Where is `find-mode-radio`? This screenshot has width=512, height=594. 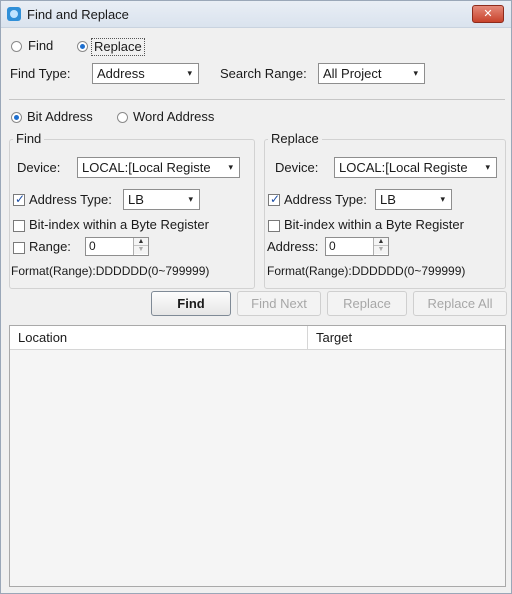 find-mode-radio is located at coordinates (16, 46).